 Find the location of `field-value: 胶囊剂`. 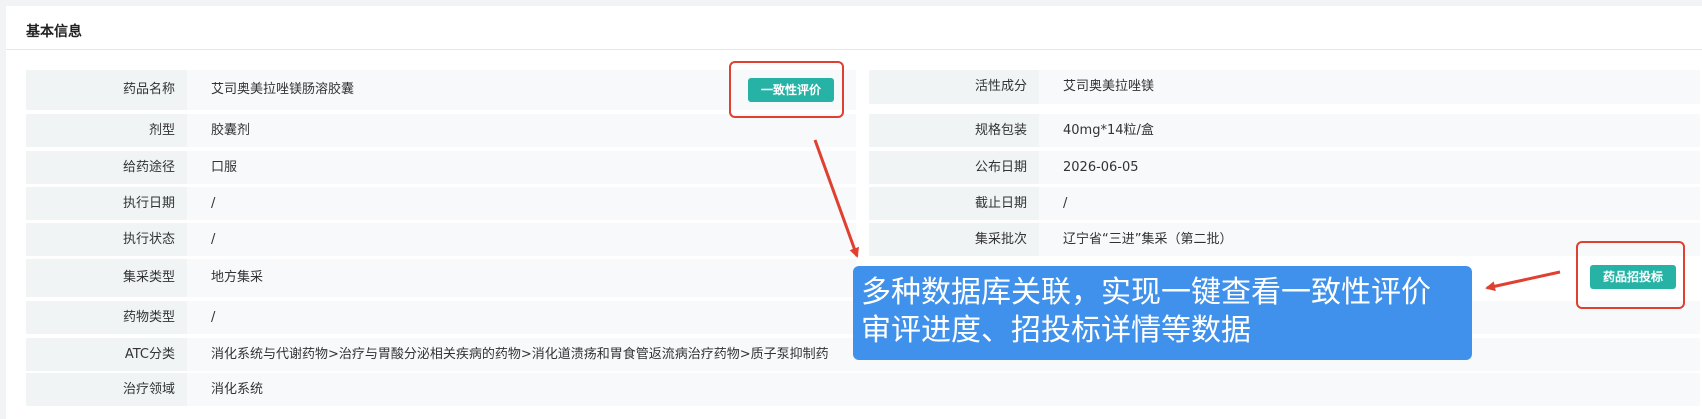

field-value: 胶囊剂 is located at coordinates (231, 130).